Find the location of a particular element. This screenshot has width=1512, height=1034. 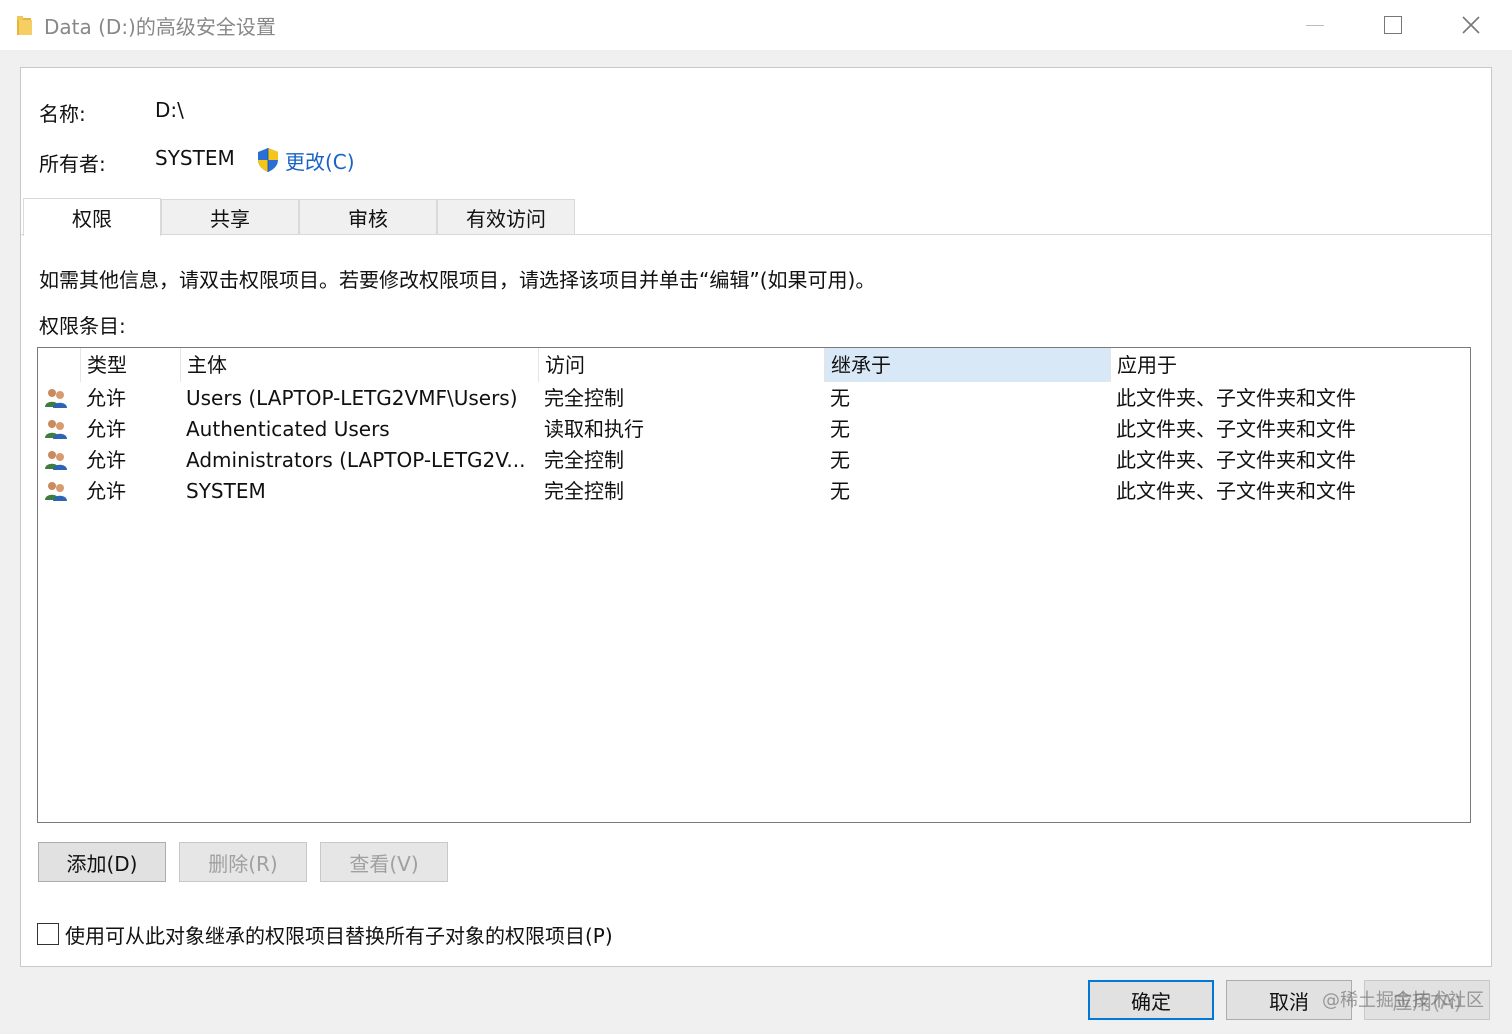

owner-label: 所有者: is located at coordinates (72, 164).